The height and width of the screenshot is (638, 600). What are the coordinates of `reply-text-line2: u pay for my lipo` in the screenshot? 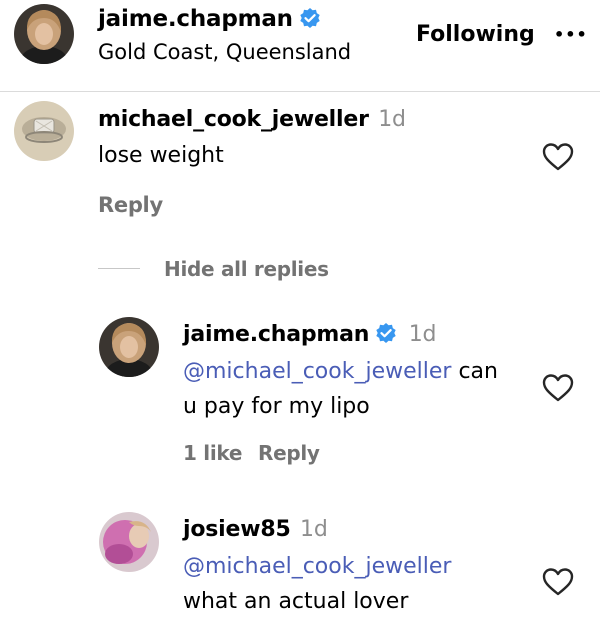 It's located at (276, 406).